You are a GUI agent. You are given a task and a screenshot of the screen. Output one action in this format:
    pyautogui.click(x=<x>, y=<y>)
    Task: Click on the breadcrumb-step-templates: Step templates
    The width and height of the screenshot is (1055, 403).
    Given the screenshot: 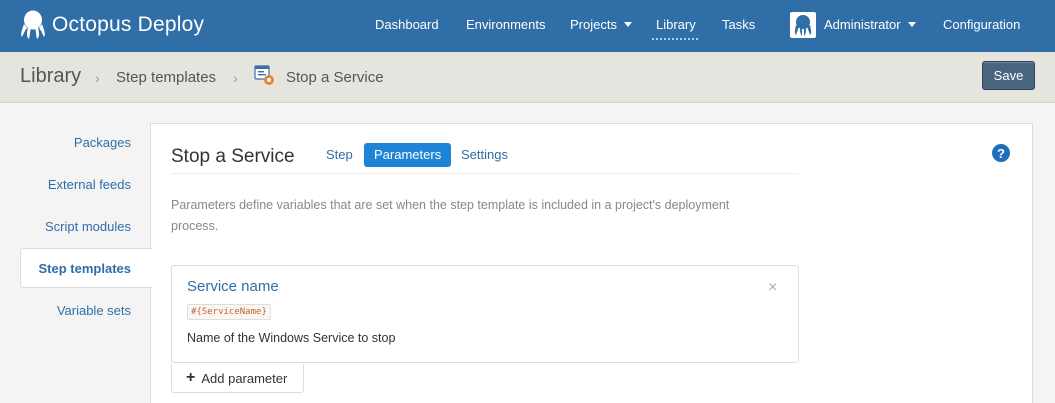 What is the action you would take?
    pyautogui.click(x=166, y=77)
    